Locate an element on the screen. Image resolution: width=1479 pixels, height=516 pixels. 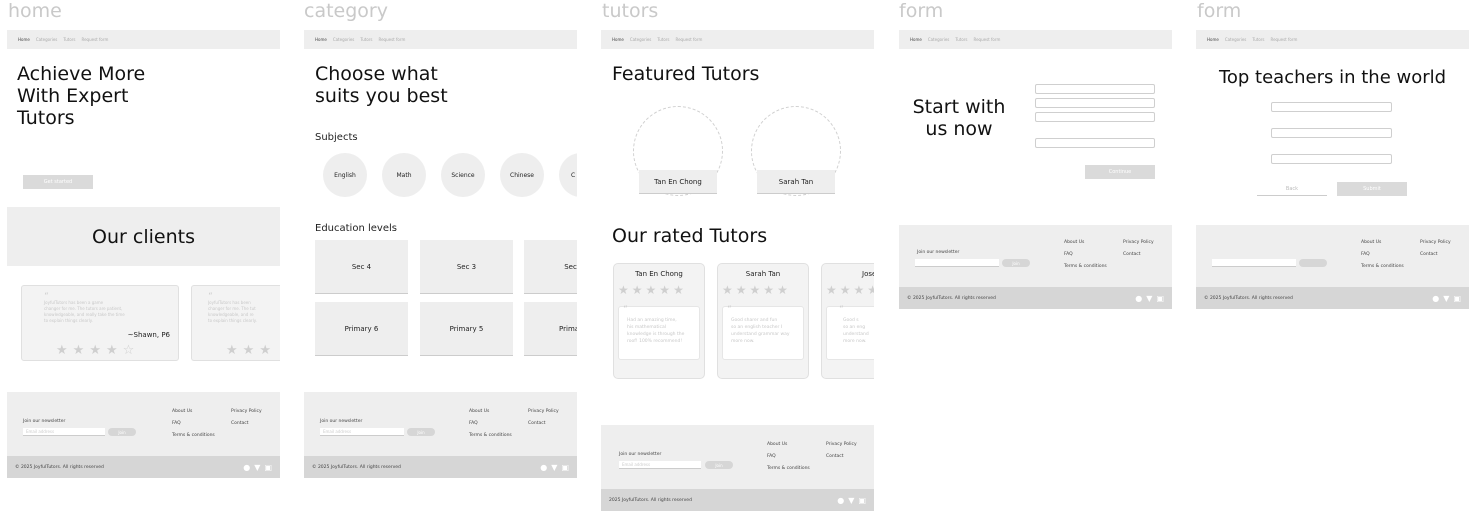
featured-tutor-name: Tan En Chong is located at coordinates (678, 182).